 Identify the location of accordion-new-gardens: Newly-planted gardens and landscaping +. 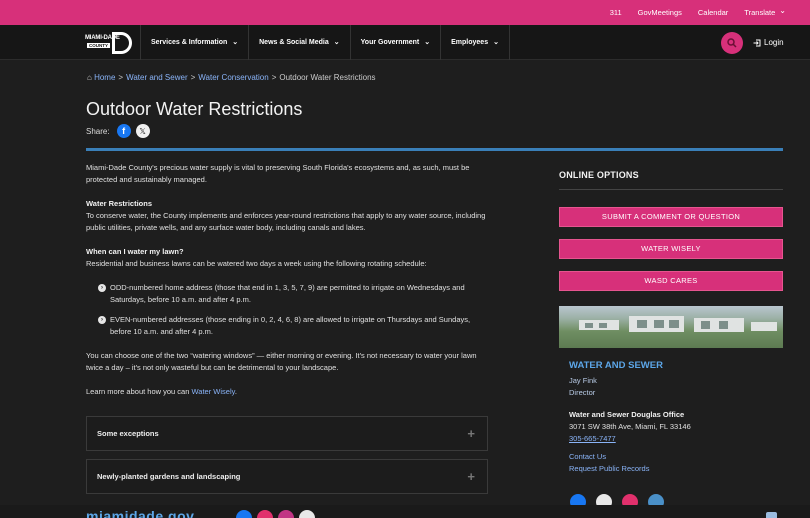
(287, 476).